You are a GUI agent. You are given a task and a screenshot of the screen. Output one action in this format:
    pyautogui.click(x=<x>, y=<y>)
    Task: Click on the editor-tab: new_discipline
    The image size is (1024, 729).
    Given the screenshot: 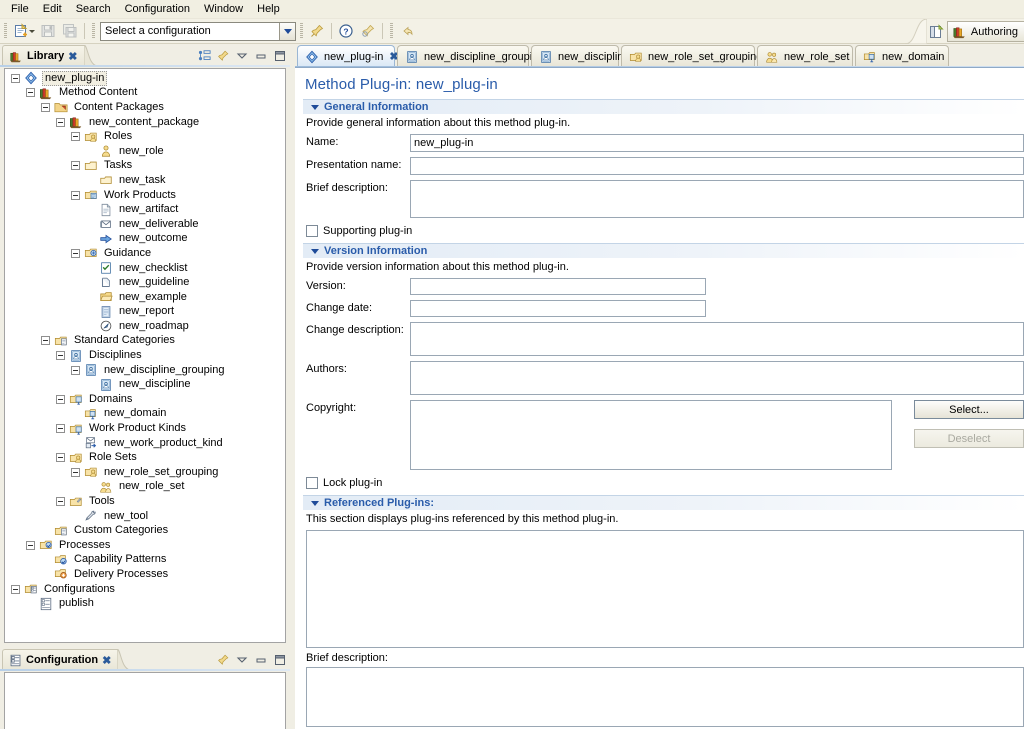 What is the action you would take?
    pyautogui.click(x=580, y=56)
    